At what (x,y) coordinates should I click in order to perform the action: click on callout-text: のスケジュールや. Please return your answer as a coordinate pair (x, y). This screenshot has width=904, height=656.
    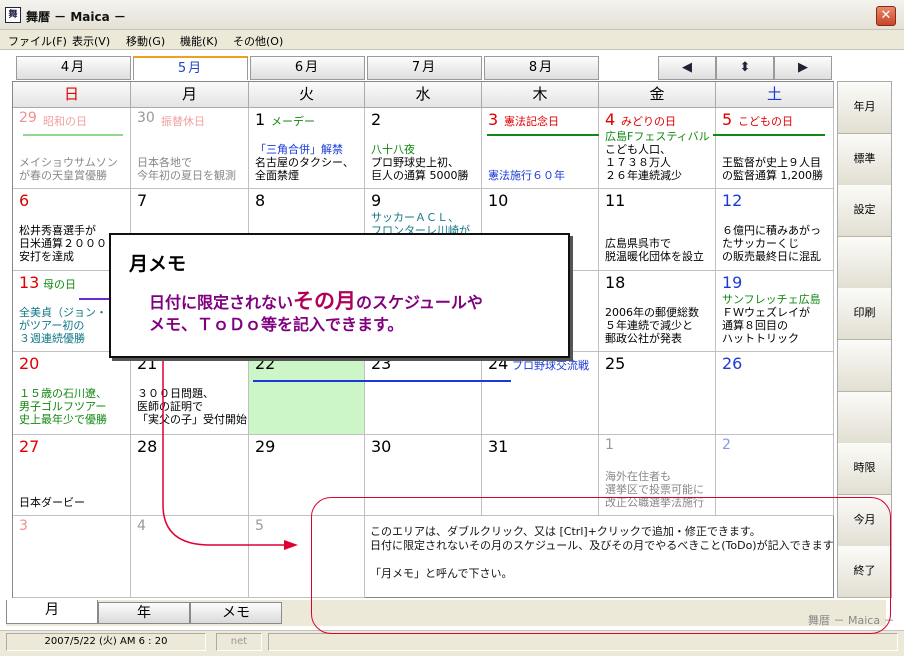
    Looking at the image, I should click on (419, 302).